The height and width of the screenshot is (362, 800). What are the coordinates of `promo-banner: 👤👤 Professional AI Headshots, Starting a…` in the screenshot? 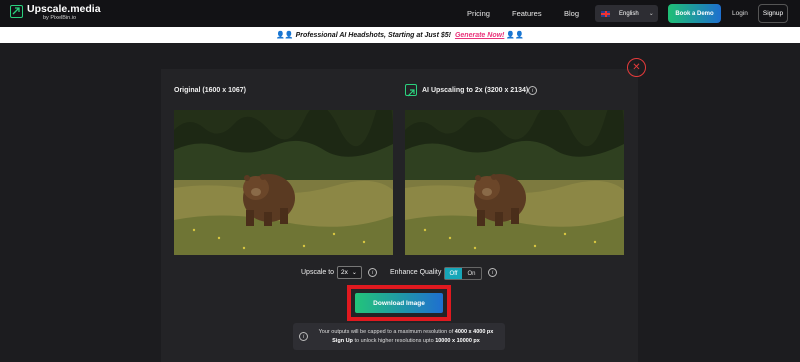 It's located at (400, 35).